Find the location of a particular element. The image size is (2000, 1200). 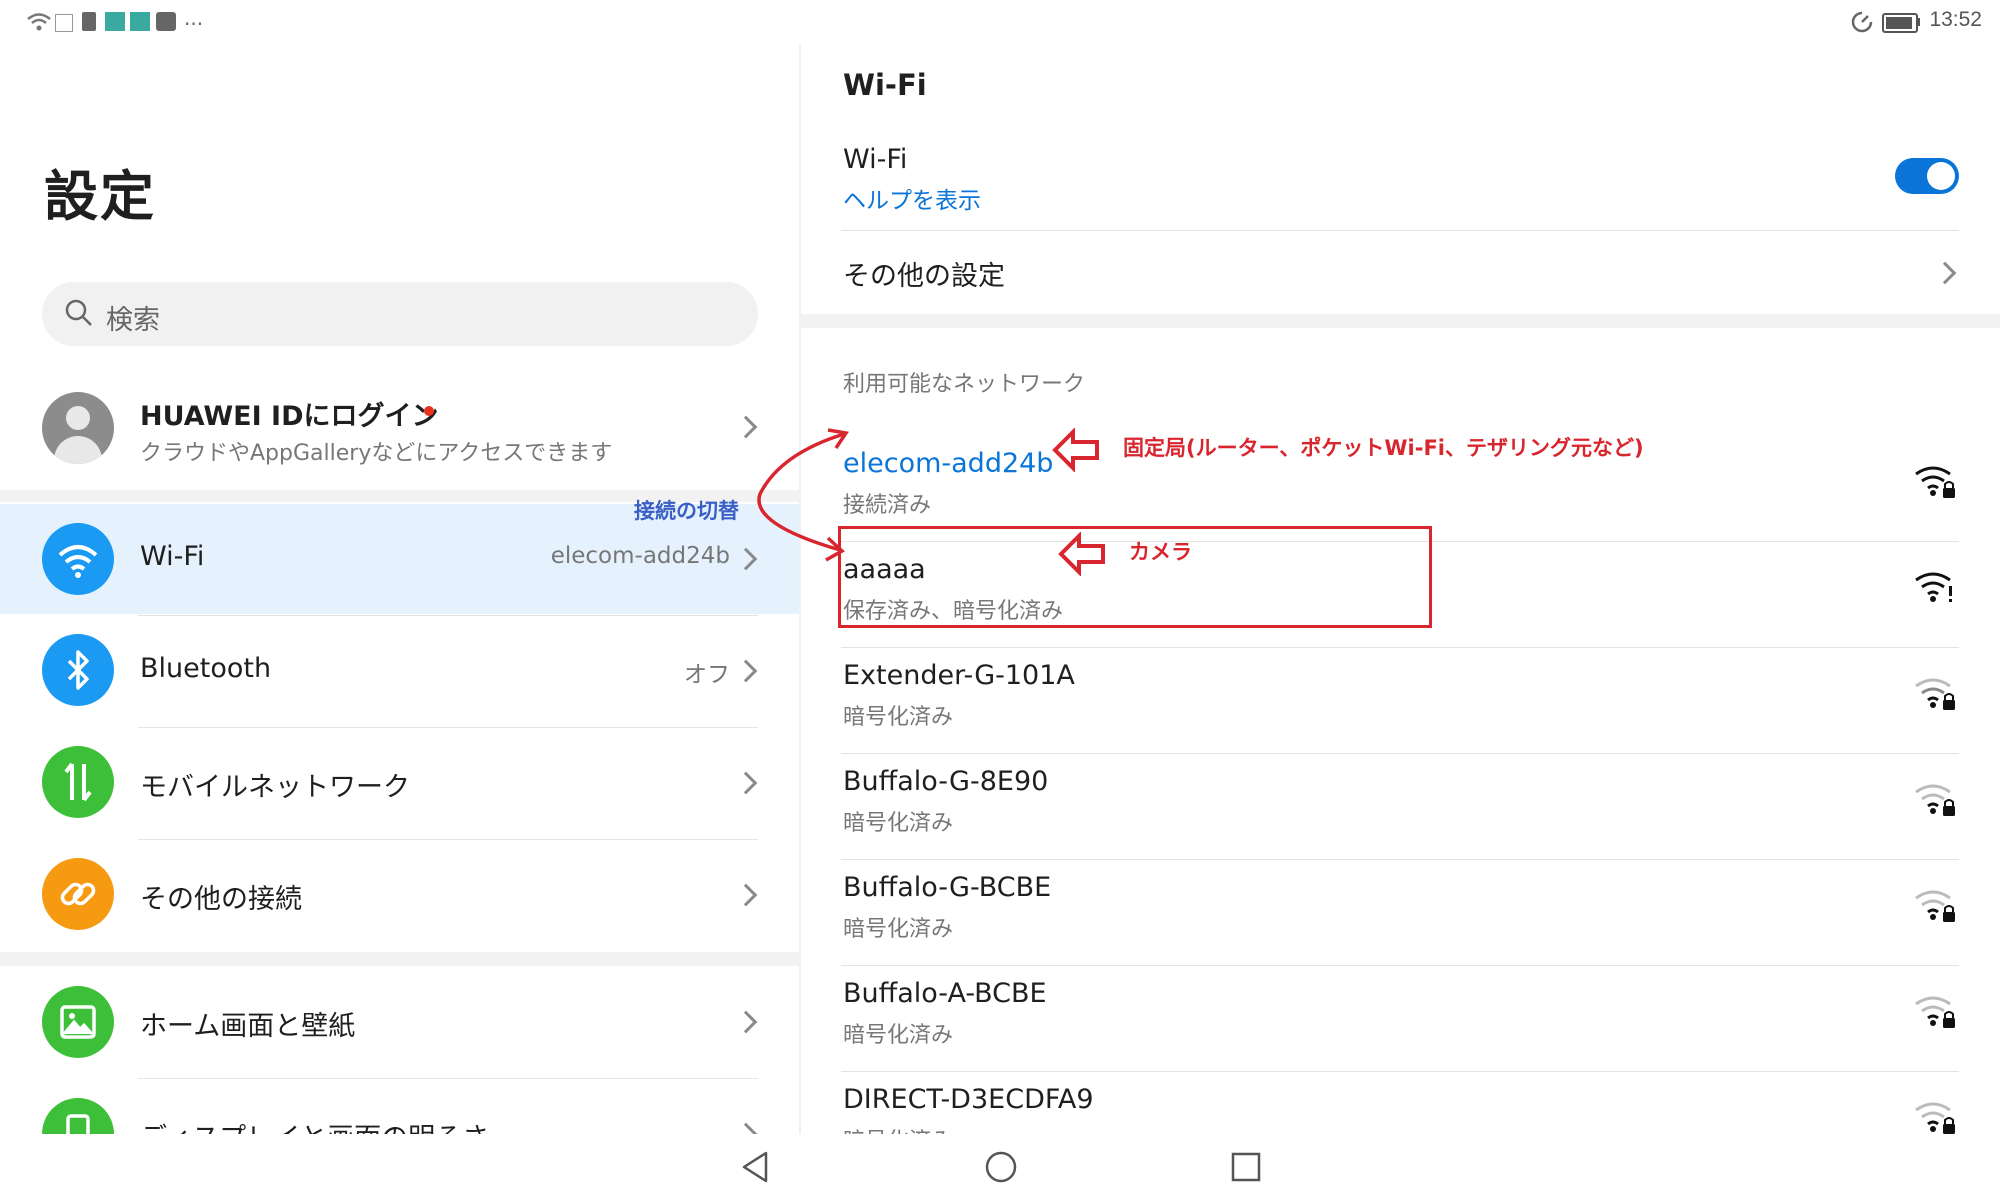

network-name: Buffalo-A-BCBE is located at coordinates (945, 993).